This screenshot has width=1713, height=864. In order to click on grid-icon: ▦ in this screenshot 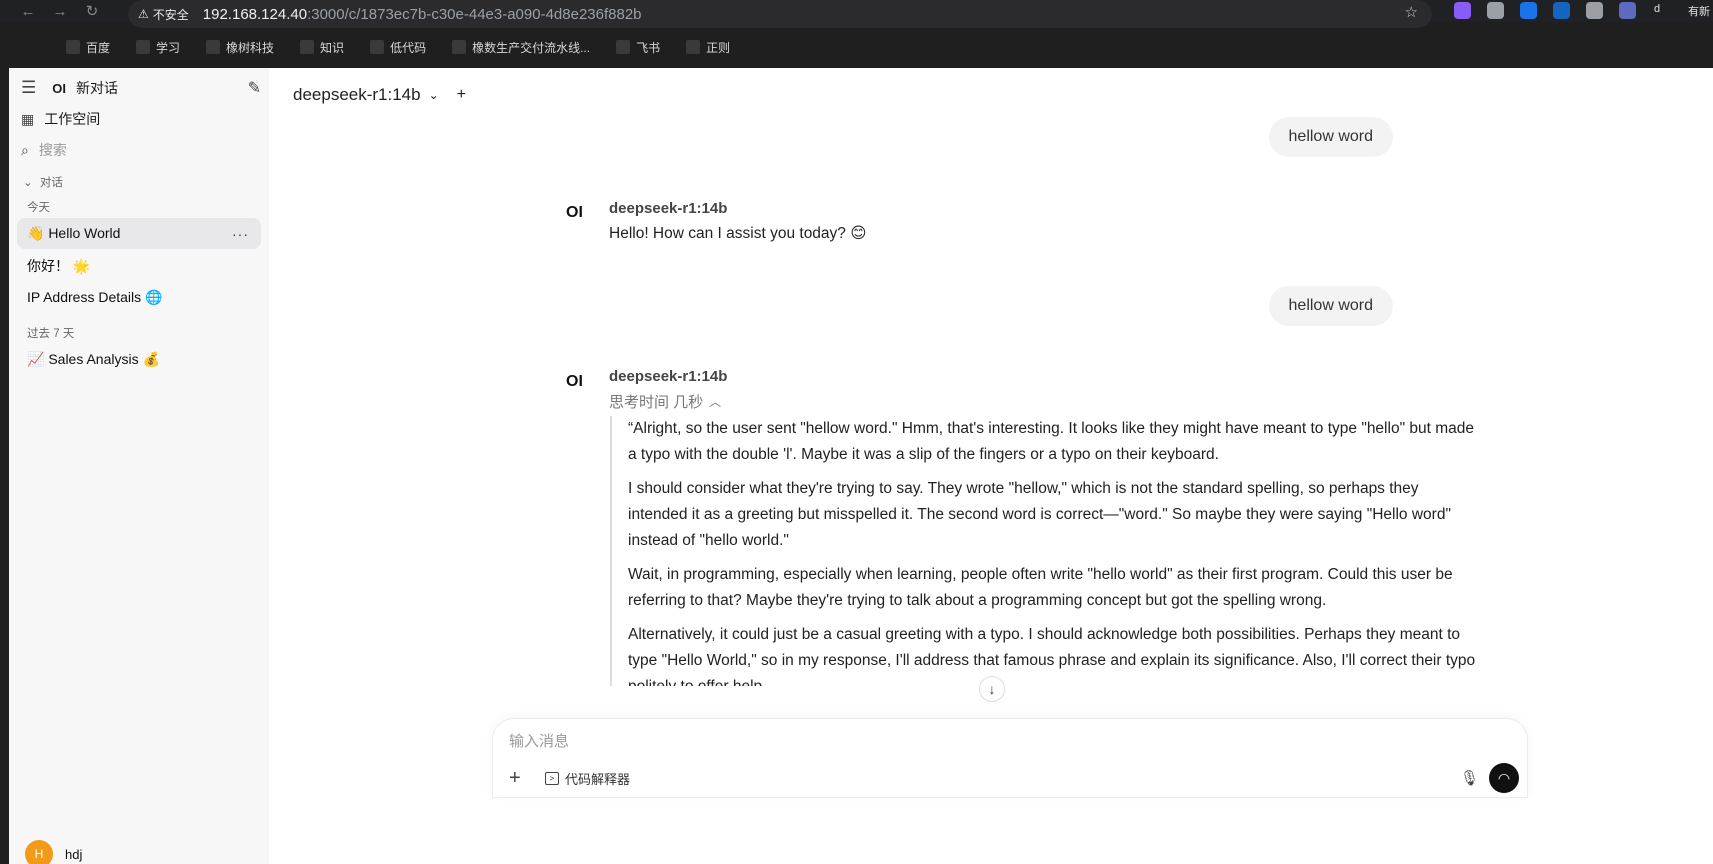, I will do `click(28, 118)`.